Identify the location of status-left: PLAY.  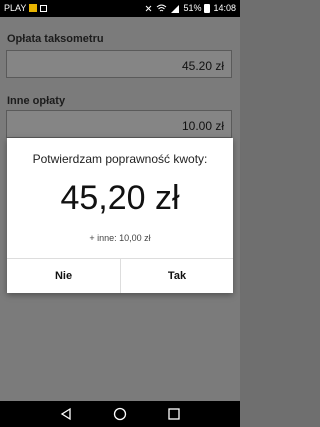
(26, 8).